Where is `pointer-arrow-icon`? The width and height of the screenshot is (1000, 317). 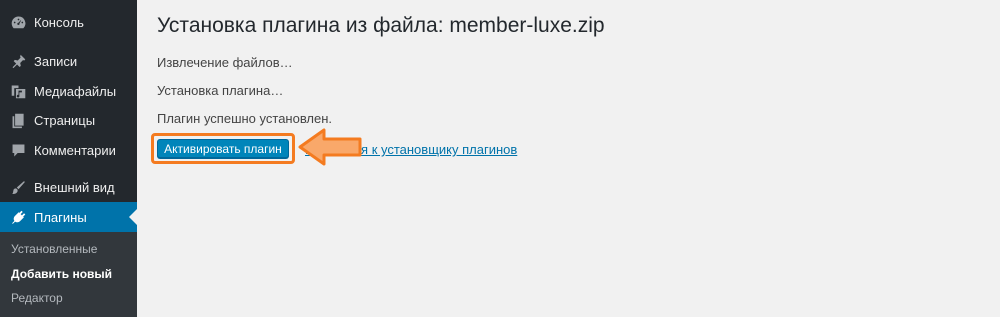 pointer-arrow-icon is located at coordinates (330, 147).